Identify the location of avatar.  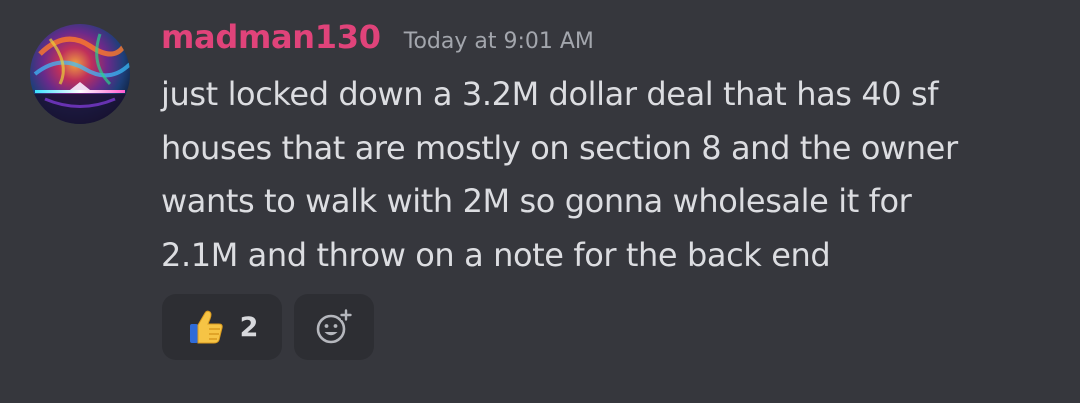
(80, 74).